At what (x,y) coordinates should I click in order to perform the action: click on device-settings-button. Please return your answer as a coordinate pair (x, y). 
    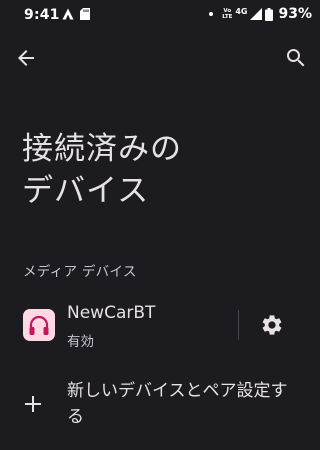
    Looking at the image, I should click on (272, 325).